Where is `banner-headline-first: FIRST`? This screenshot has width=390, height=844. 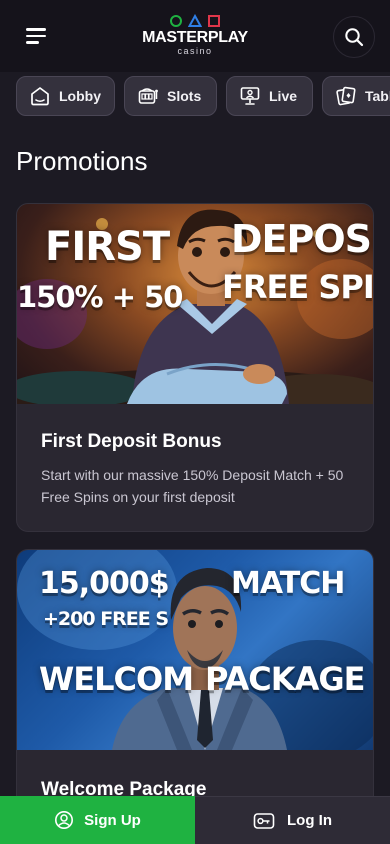
banner-headline-first: FIRST is located at coordinates (107, 247).